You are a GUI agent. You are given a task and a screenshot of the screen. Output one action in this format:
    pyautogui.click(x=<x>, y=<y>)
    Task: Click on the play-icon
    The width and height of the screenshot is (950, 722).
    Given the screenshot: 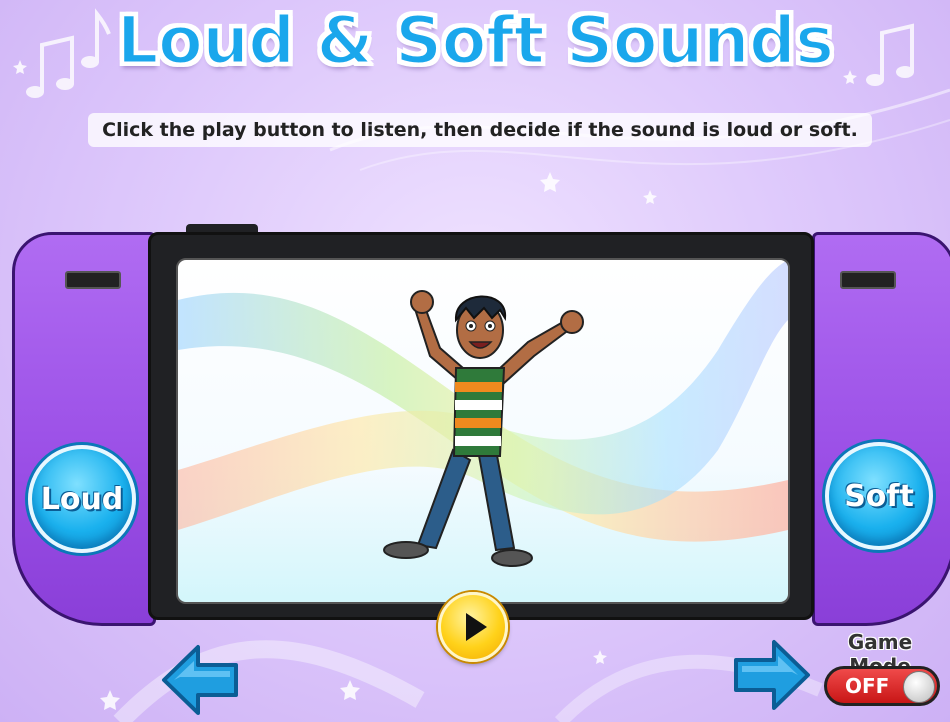 What is the action you would take?
    pyautogui.click(x=476, y=627)
    